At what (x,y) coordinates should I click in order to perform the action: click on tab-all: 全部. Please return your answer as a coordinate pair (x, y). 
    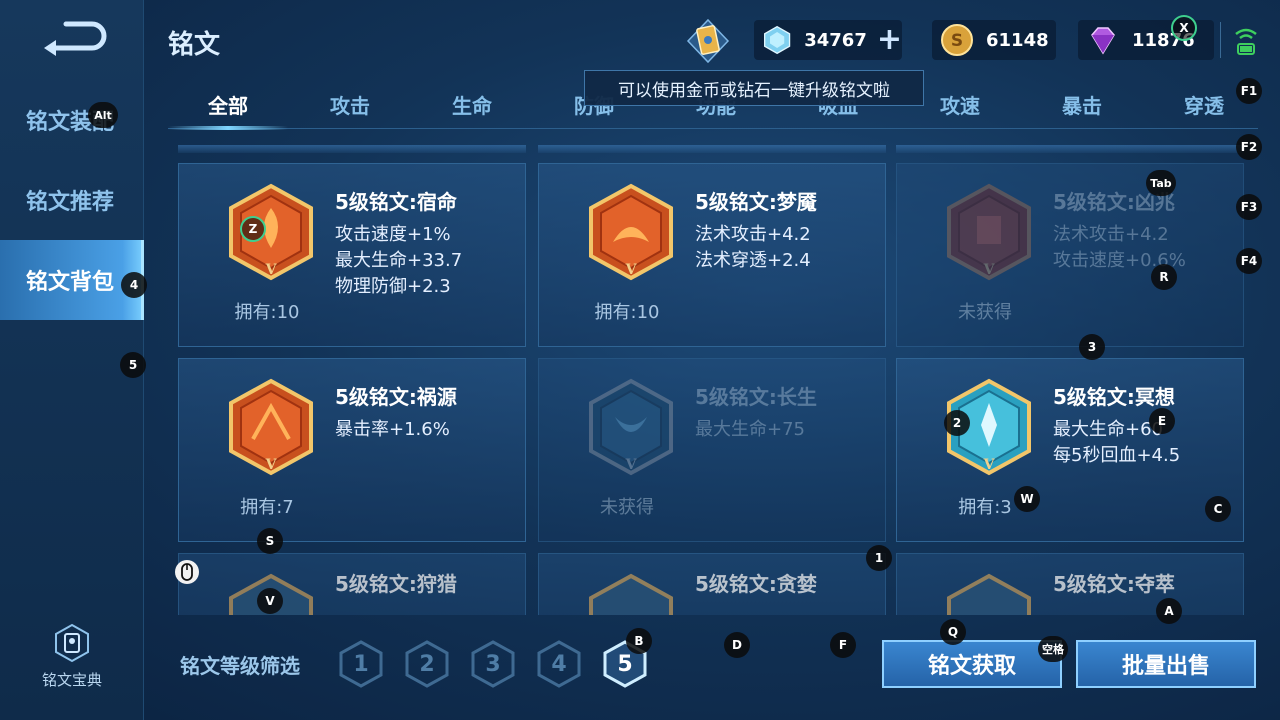
    Looking at the image, I should click on (228, 104).